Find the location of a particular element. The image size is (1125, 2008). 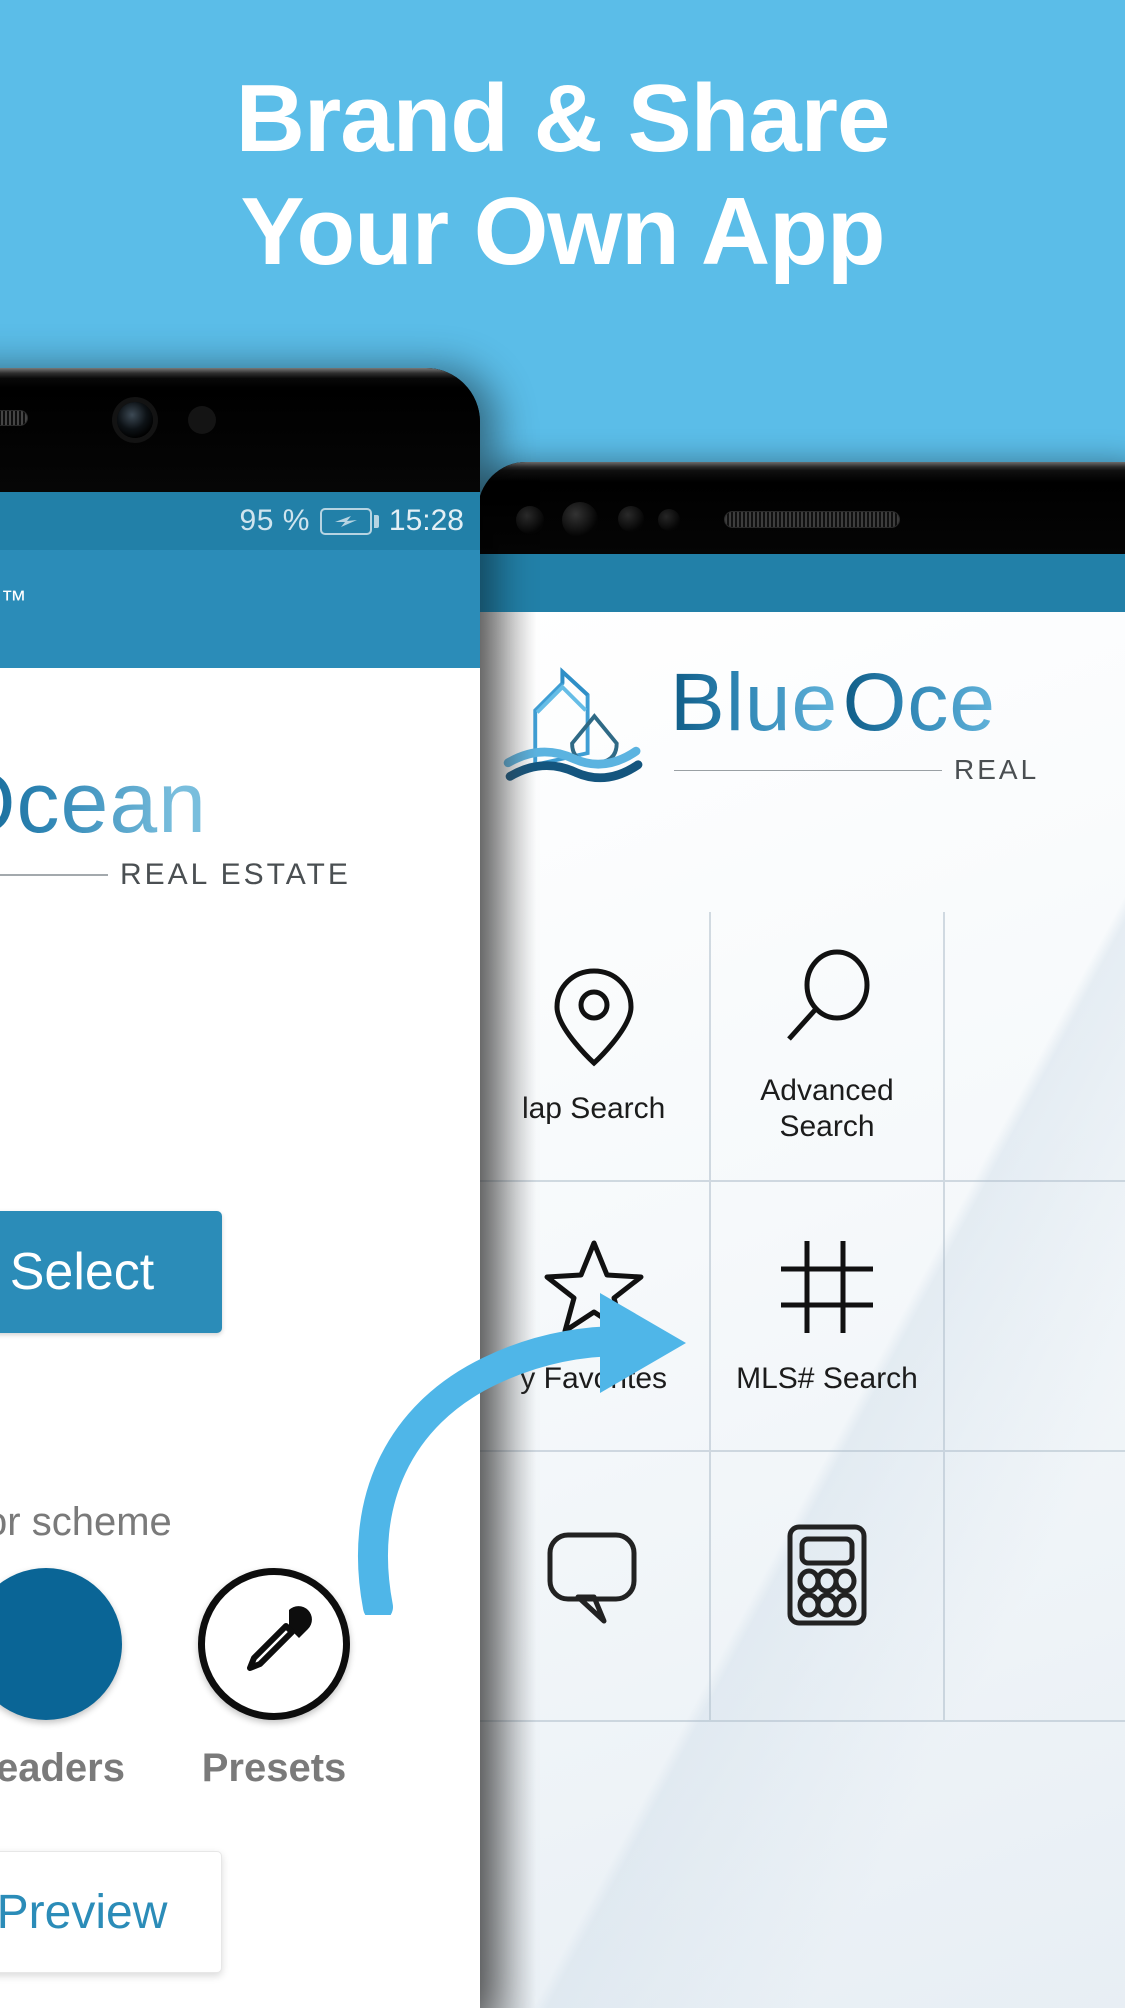

headline-ampersand: & is located at coordinates (568, 118).